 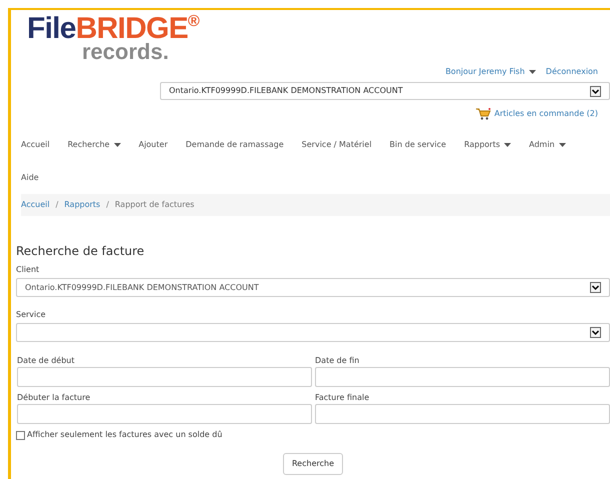 What do you see at coordinates (124, 435) in the screenshot?
I see `checkbox-label: Afficher seulement les factures avec un solde dû` at bounding box center [124, 435].